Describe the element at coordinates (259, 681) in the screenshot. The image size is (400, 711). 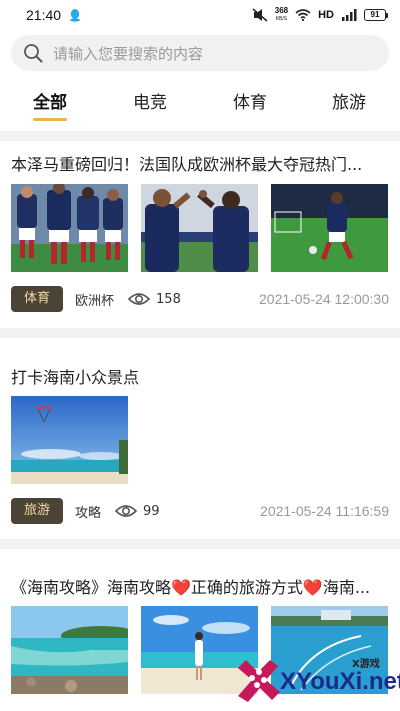
I see `gamepad-logo-icon` at that location.